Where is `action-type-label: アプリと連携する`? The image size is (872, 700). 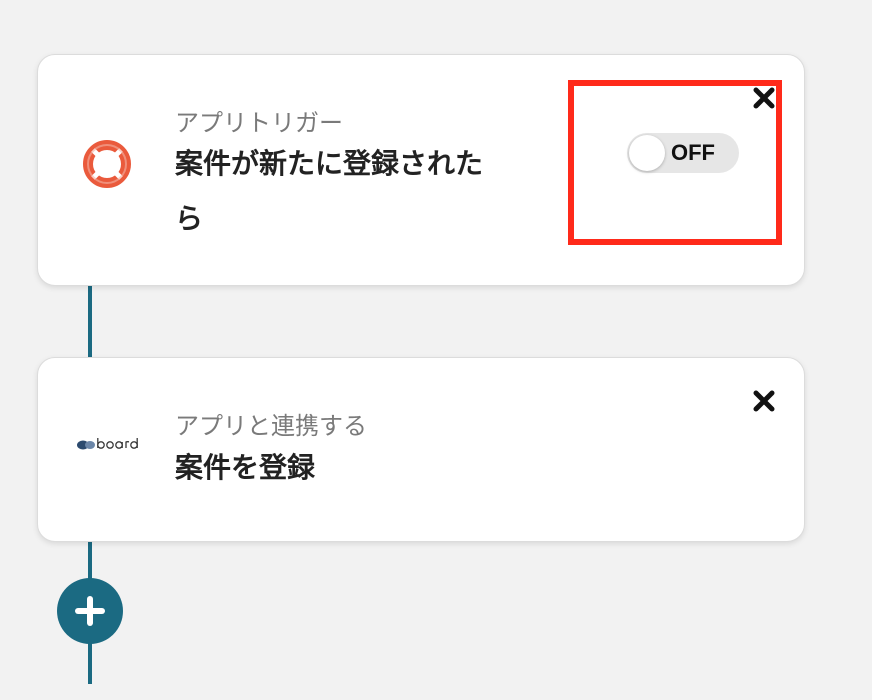
action-type-label: アプリと連携する is located at coordinates (271, 426).